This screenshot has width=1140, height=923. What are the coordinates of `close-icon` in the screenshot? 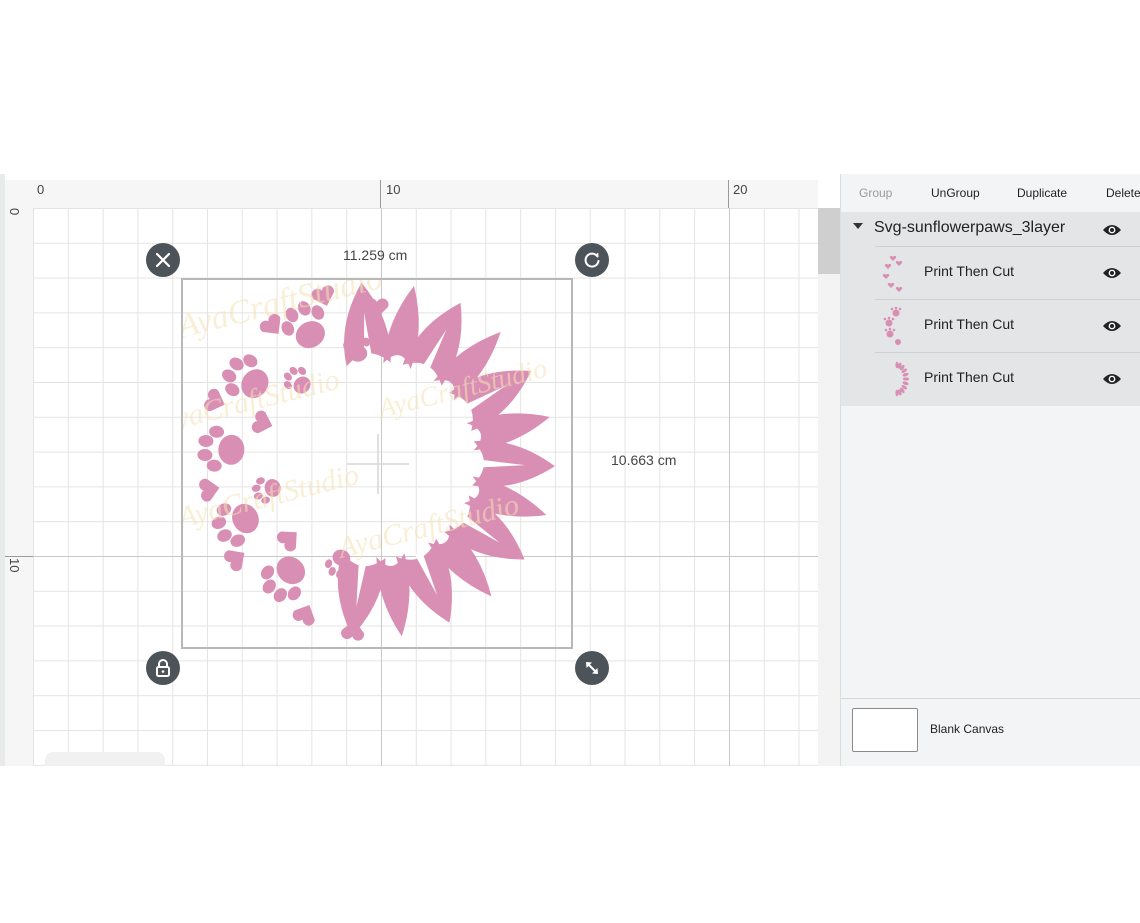 It's located at (163, 260).